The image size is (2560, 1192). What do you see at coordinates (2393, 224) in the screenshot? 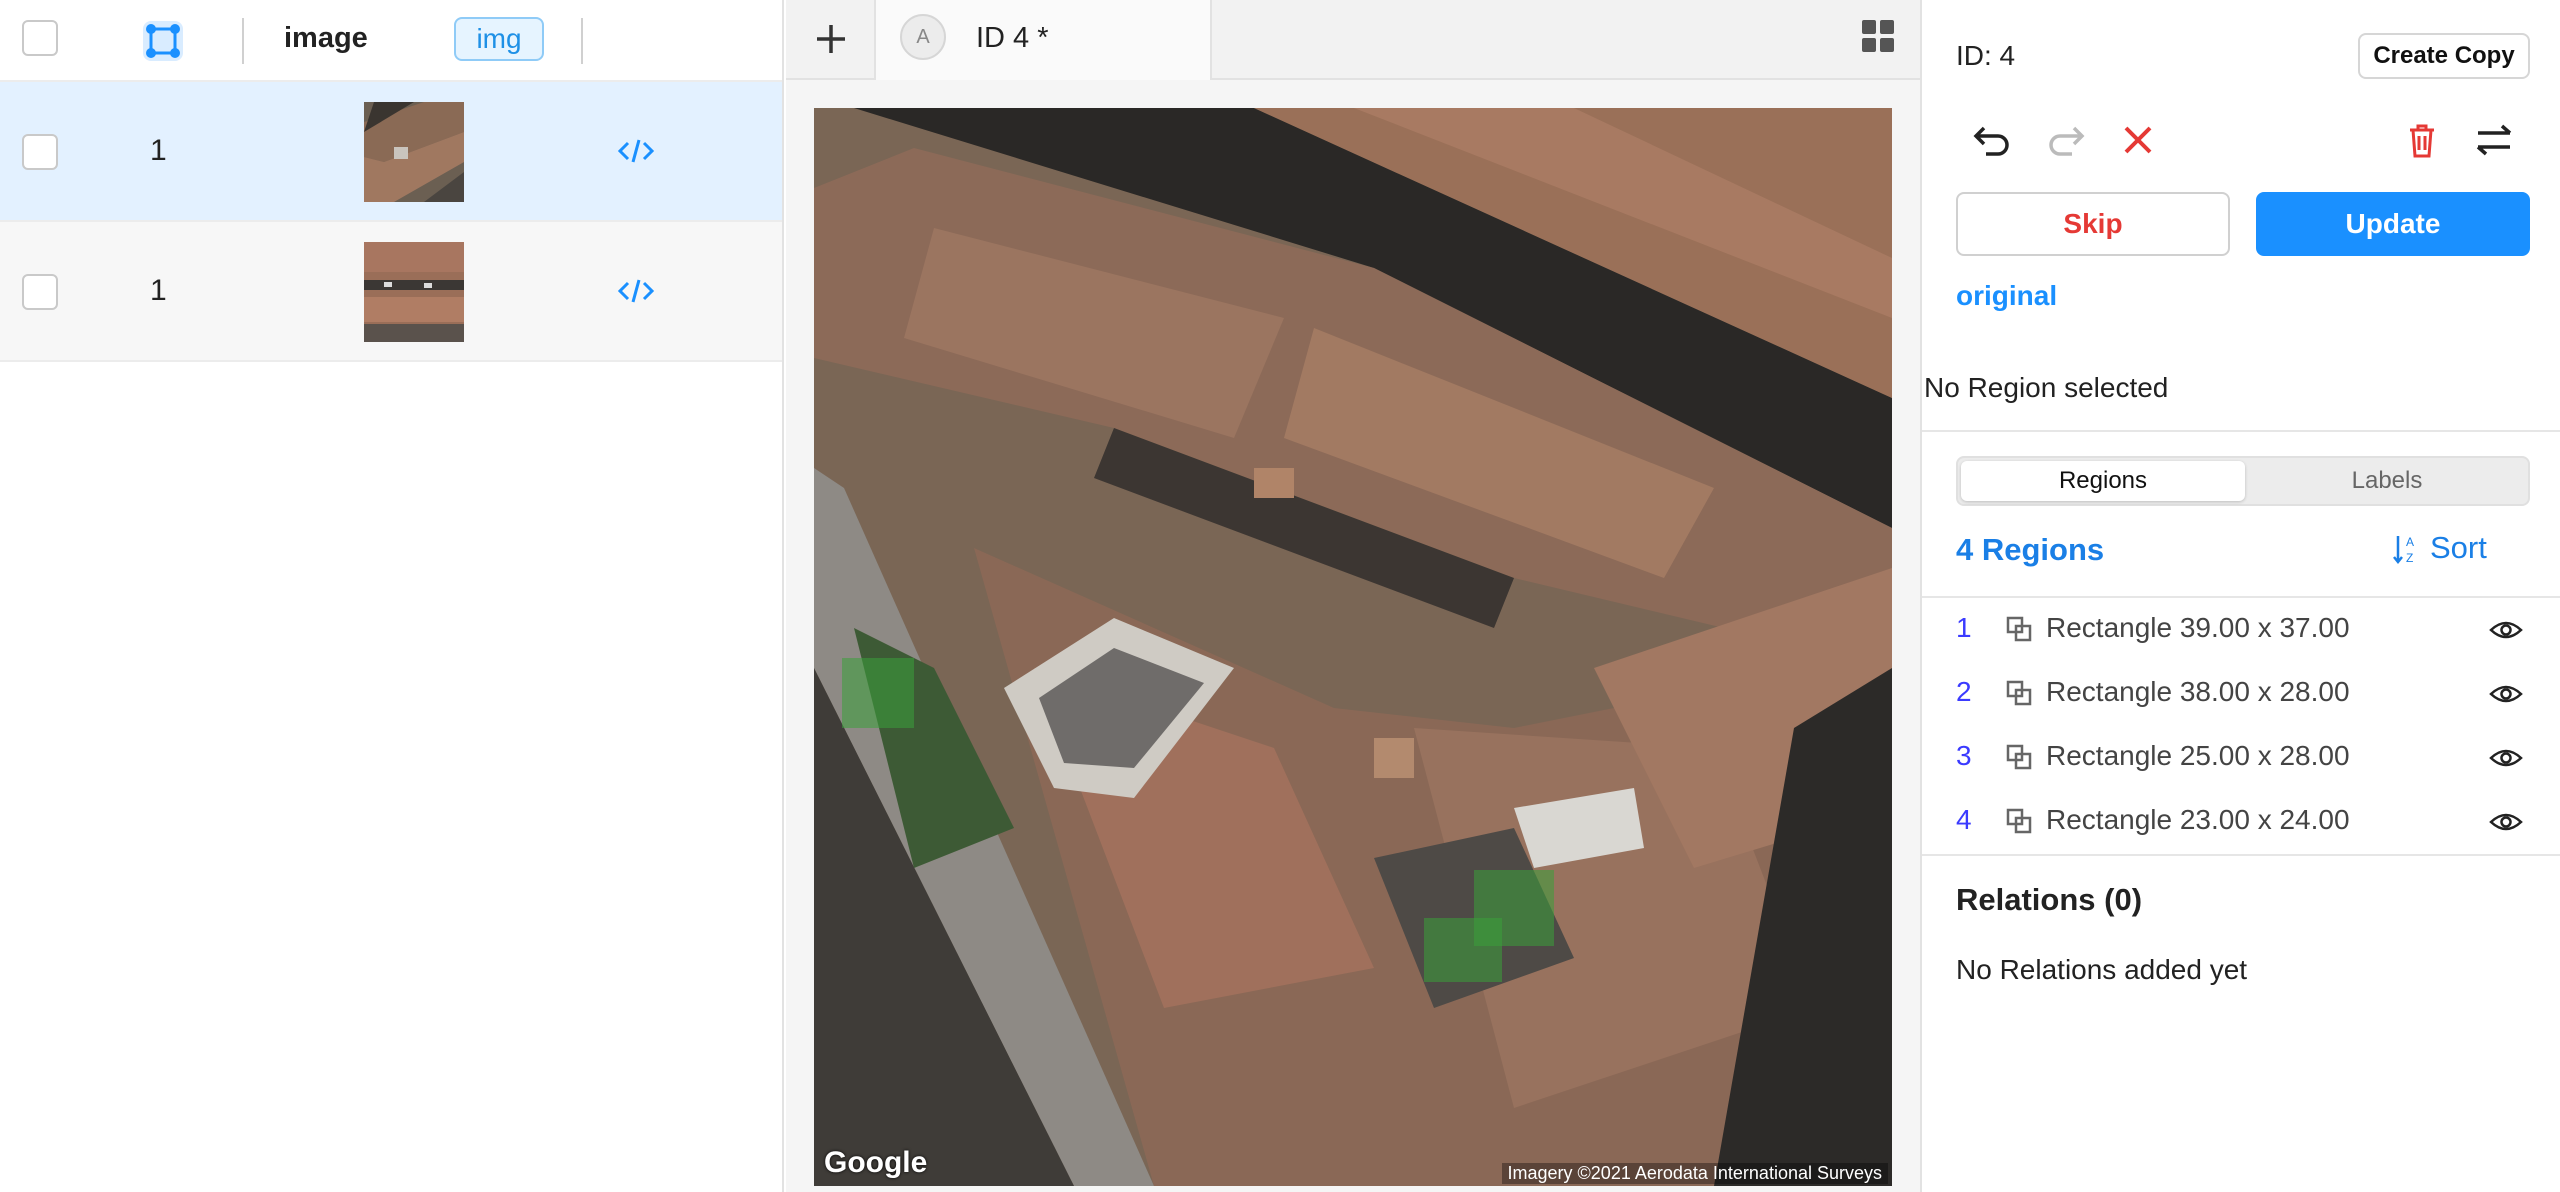
I see `update-button: Update` at bounding box center [2393, 224].